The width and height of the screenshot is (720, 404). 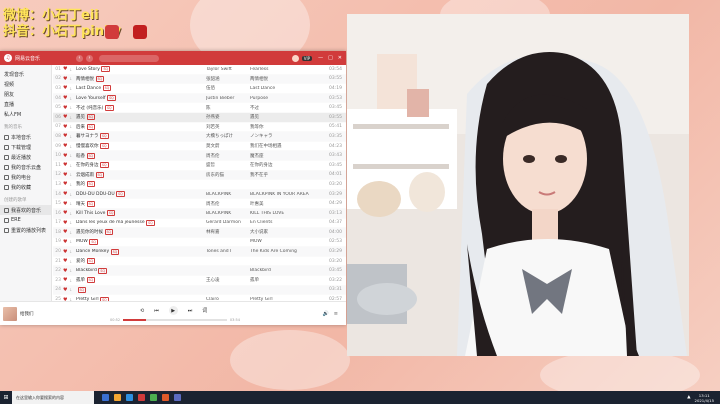 I want to click on sidebar-item: 我的收藏, so click(x=25, y=187).